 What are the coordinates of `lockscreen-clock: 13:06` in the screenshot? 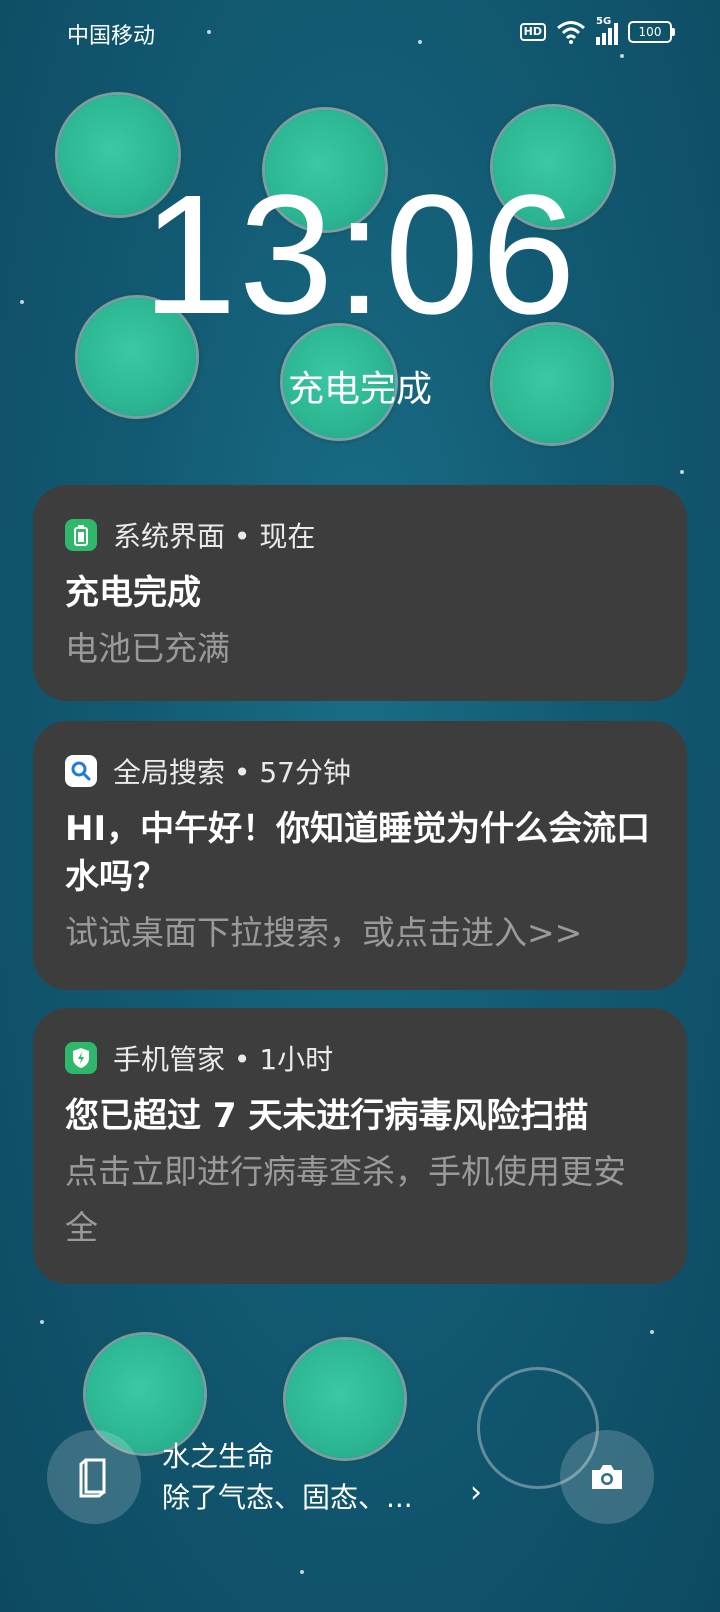 It's located at (360, 255).